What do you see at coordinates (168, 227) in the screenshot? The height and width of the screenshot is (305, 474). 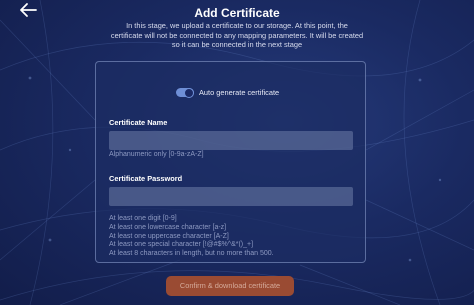 I see `password-rule: At least one lowercase character [a-z]` at bounding box center [168, 227].